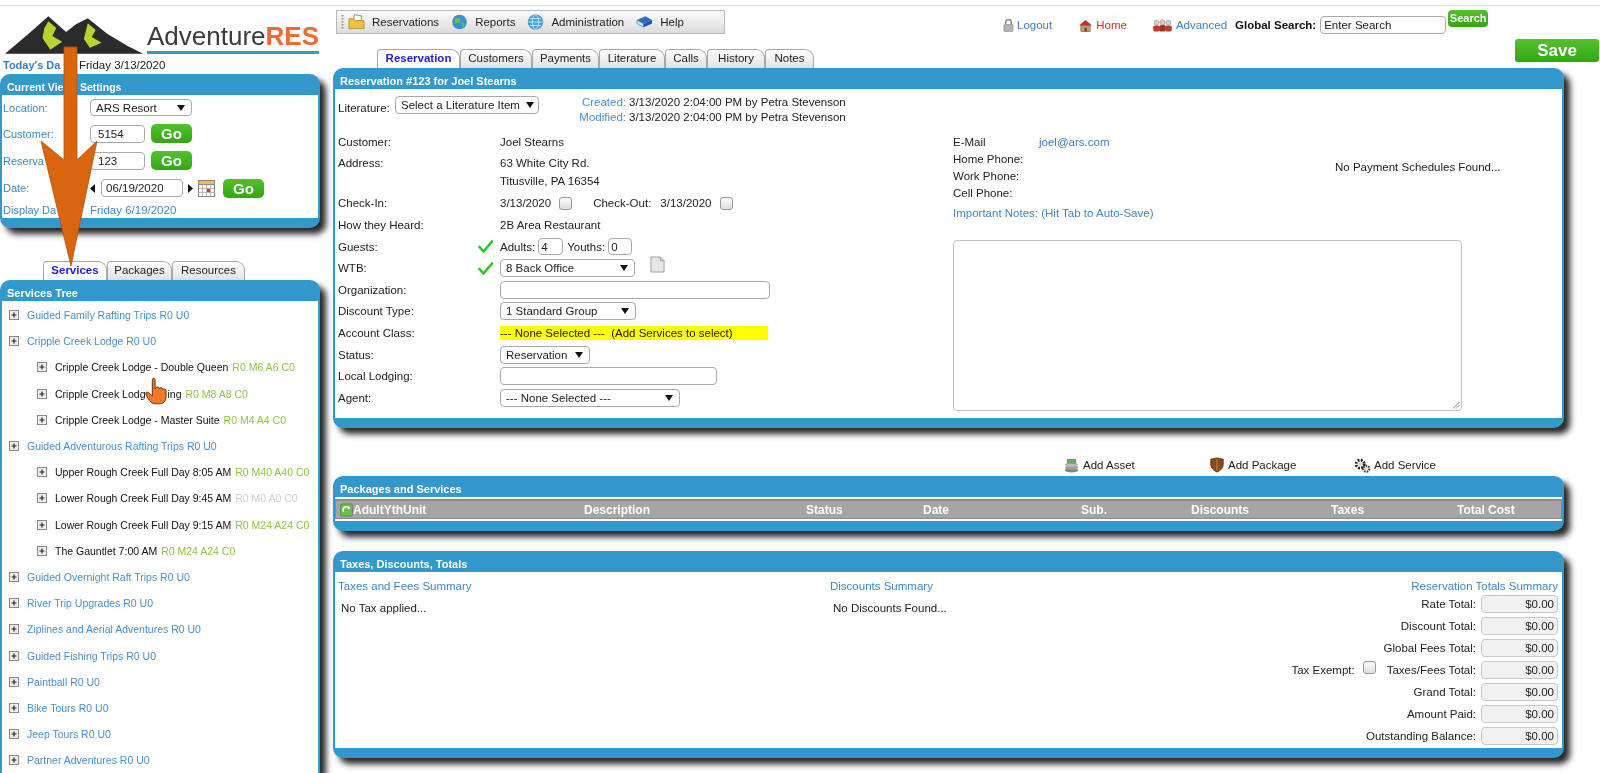  I want to click on tree-node: Cripple Creek Lodg, so click(100, 393).